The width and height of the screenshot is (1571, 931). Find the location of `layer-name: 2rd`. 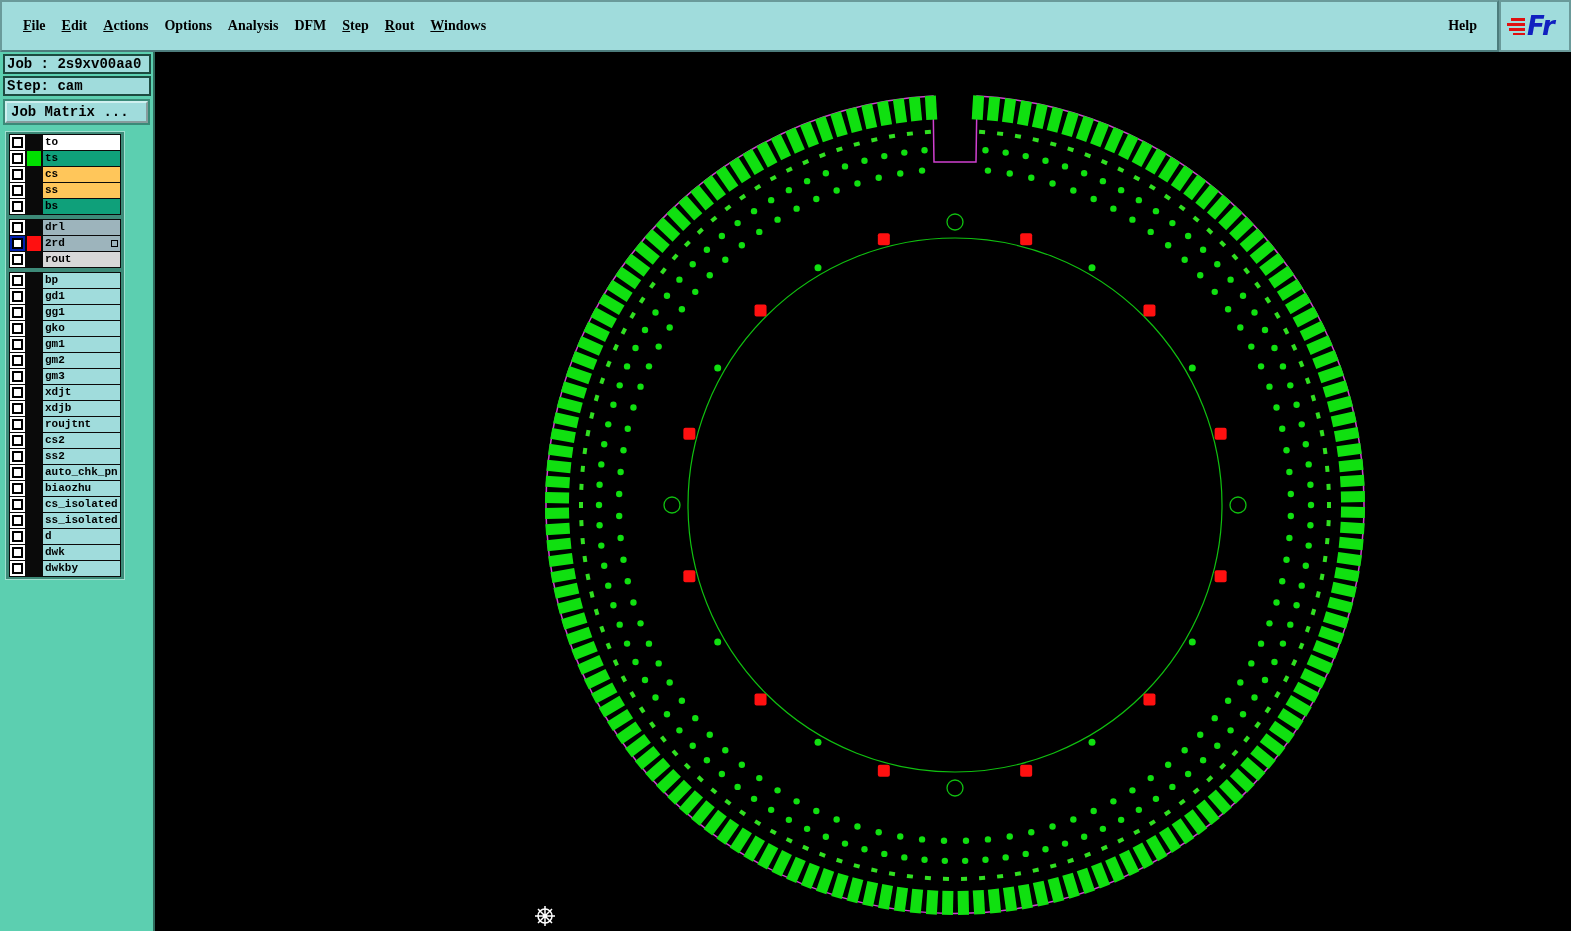

layer-name: 2rd is located at coordinates (81, 243).